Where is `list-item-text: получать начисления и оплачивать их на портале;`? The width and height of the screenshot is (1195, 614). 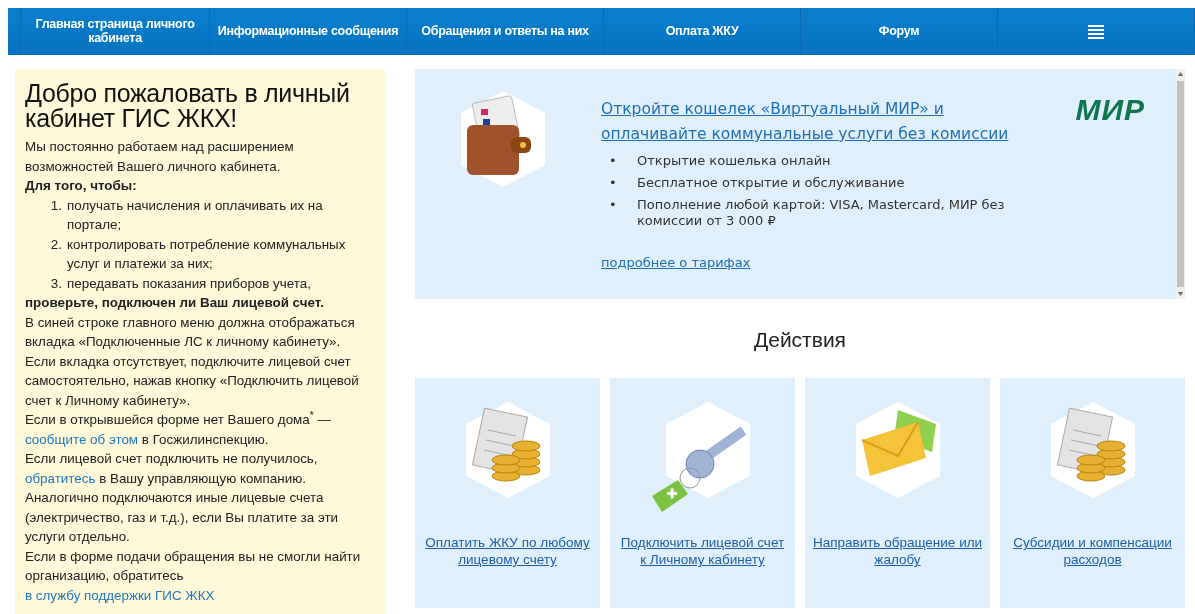 list-item-text: получать начисления и оплачивать их на портале; is located at coordinates (195, 215).